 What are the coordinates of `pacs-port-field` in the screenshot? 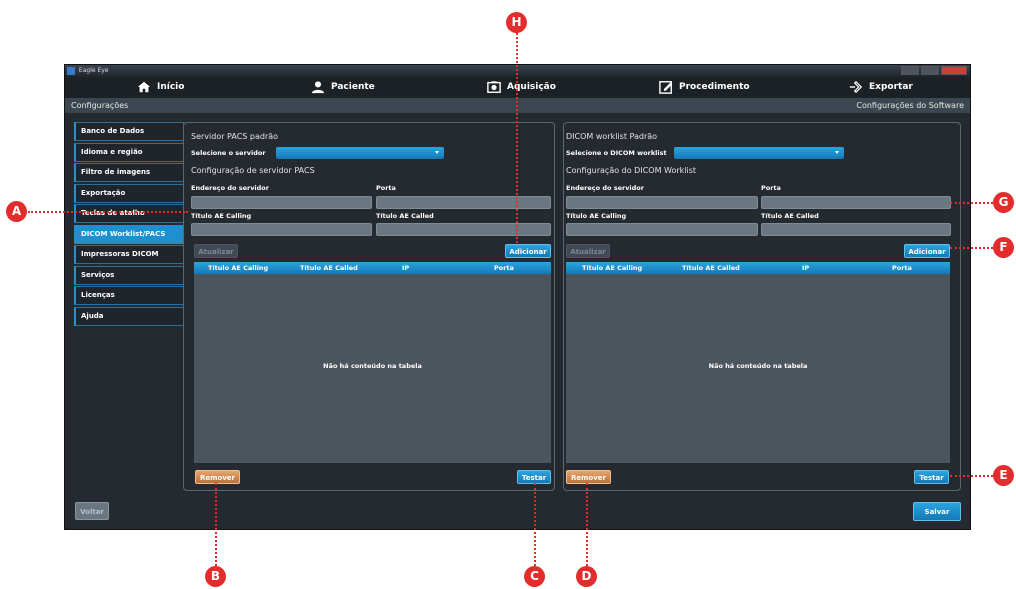 It's located at (463, 202).